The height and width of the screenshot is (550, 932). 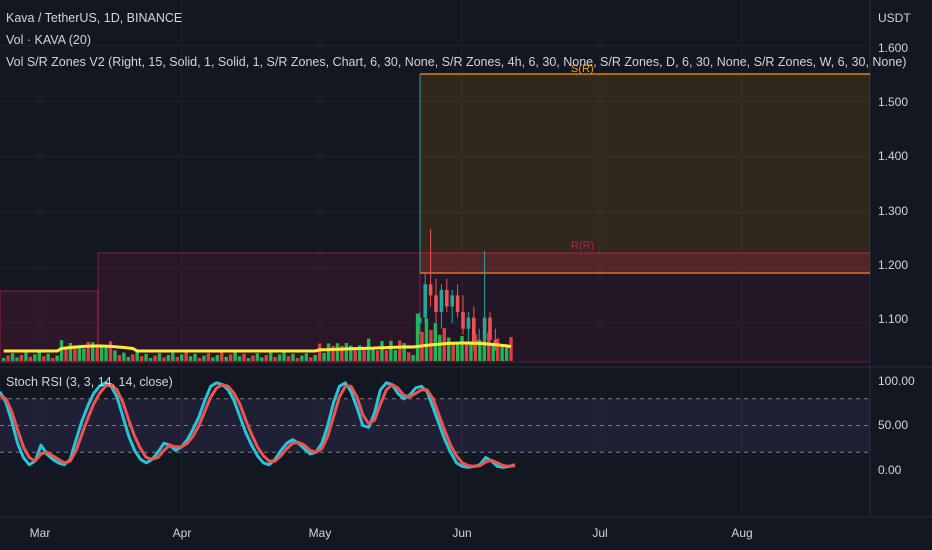 What do you see at coordinates (89, 382) in the screenshot?
I see `stoch-rsi-indicator-label: Stoch RSI (3, 3, 14, 14, close)` at bounding box center [89, 382].